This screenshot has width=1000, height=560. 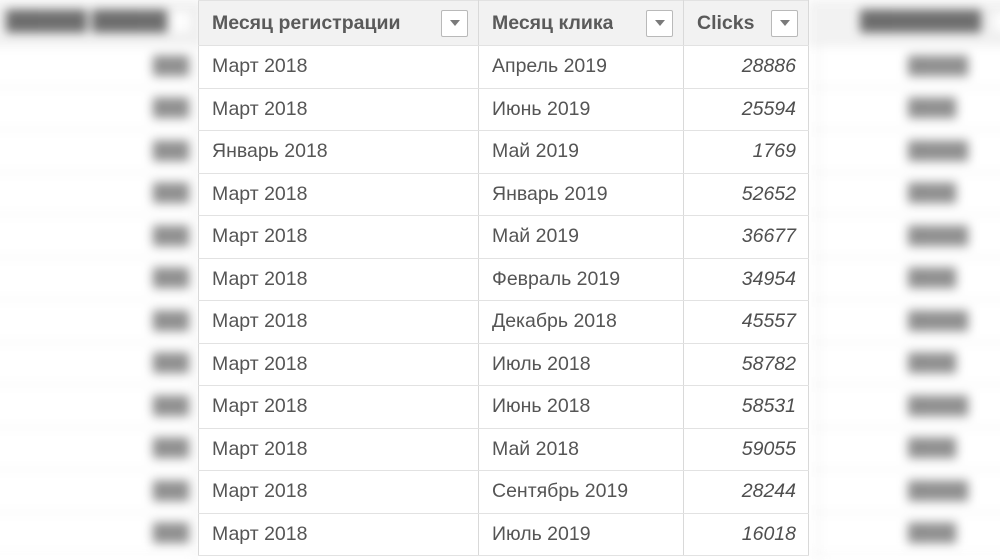 I want to click on table-row: Март 2018 Июнь 2018 58531, so click(x=503, y=407).